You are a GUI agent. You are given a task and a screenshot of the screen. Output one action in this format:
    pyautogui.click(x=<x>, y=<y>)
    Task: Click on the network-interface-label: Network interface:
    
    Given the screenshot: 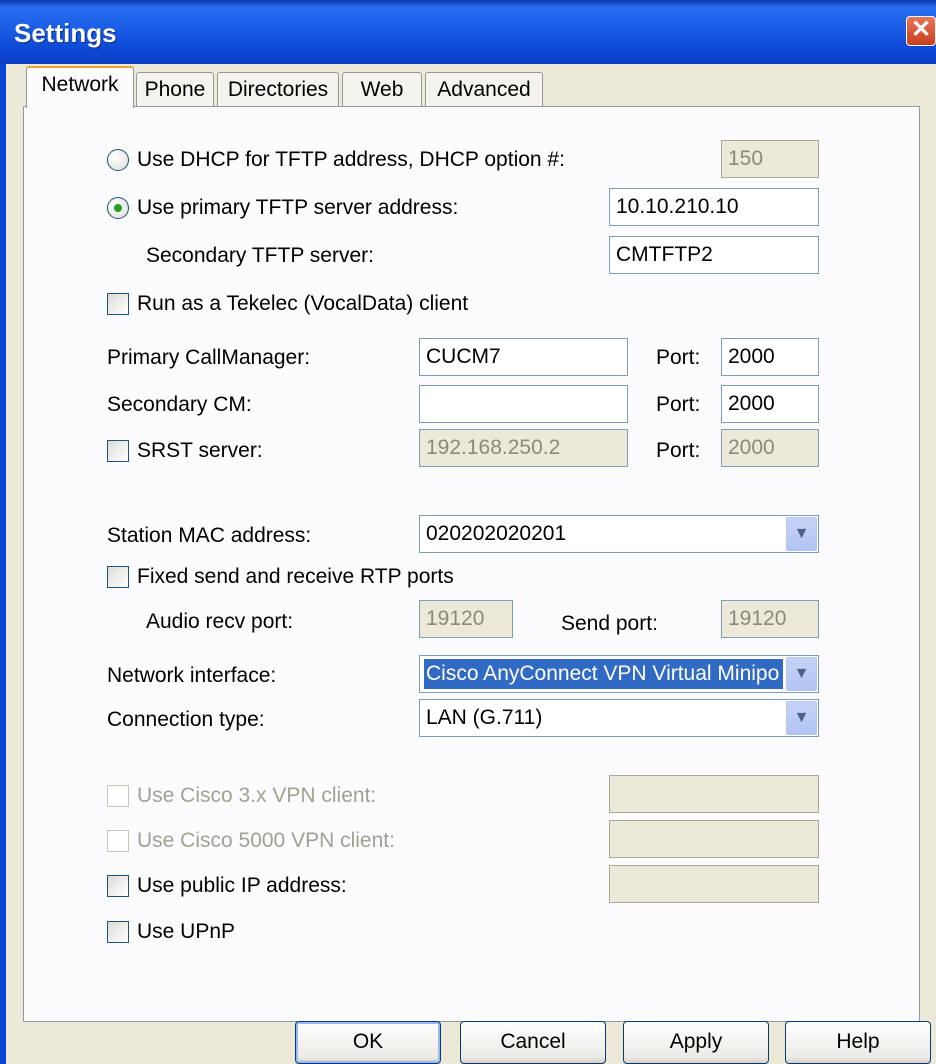 What is the action you would take?
    pyautogui.click(x=192, y=675)
    